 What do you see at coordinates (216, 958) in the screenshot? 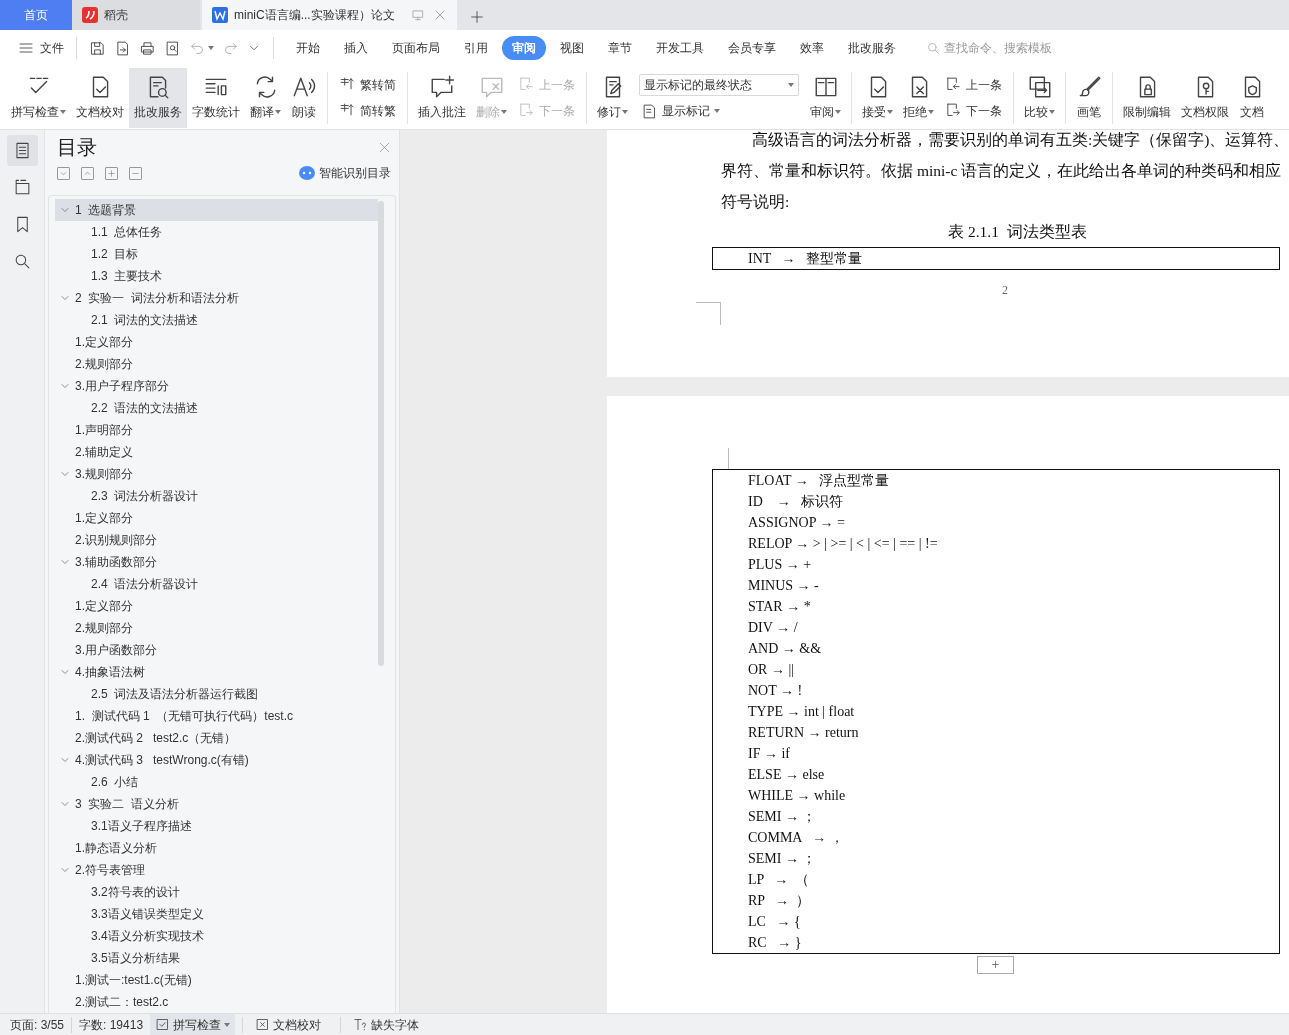
I see `toc-item: 3.5语义分析结果` at bounding box center [216, 958].